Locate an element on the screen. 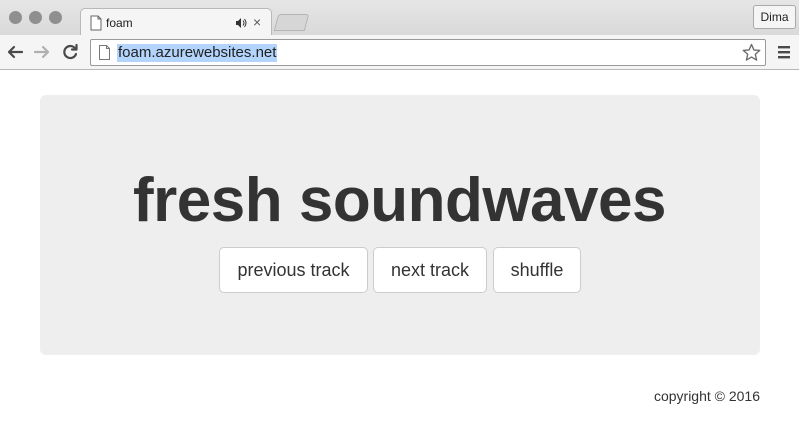 This screenshot has width=799, height=437. star-icon is located at coordinates (751, 52).